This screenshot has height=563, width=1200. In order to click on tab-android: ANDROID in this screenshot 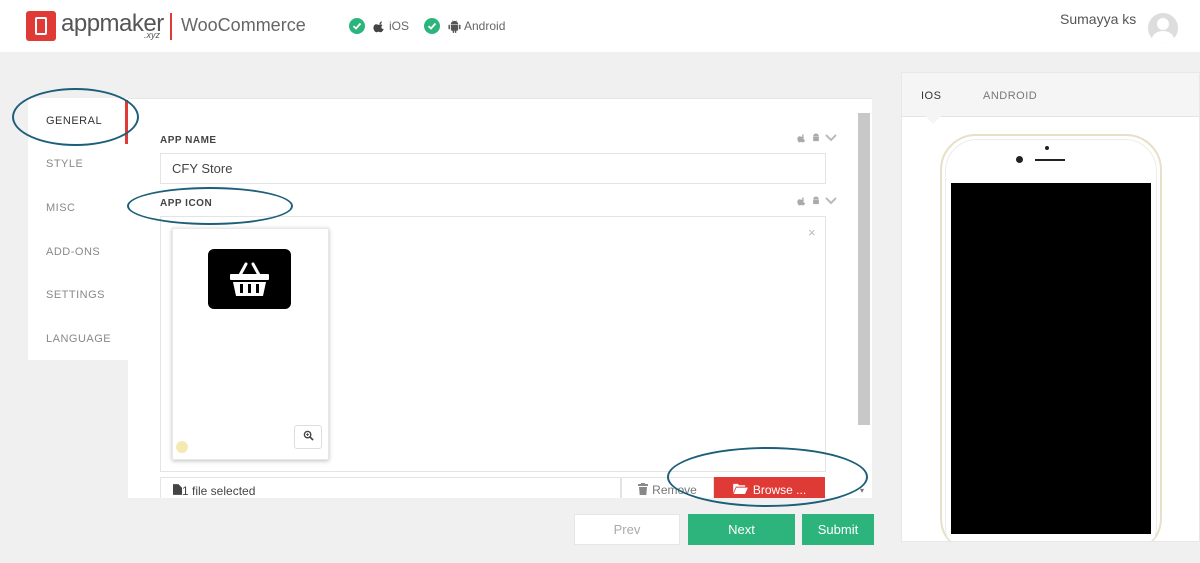, I will do `click(1010, 96)`.